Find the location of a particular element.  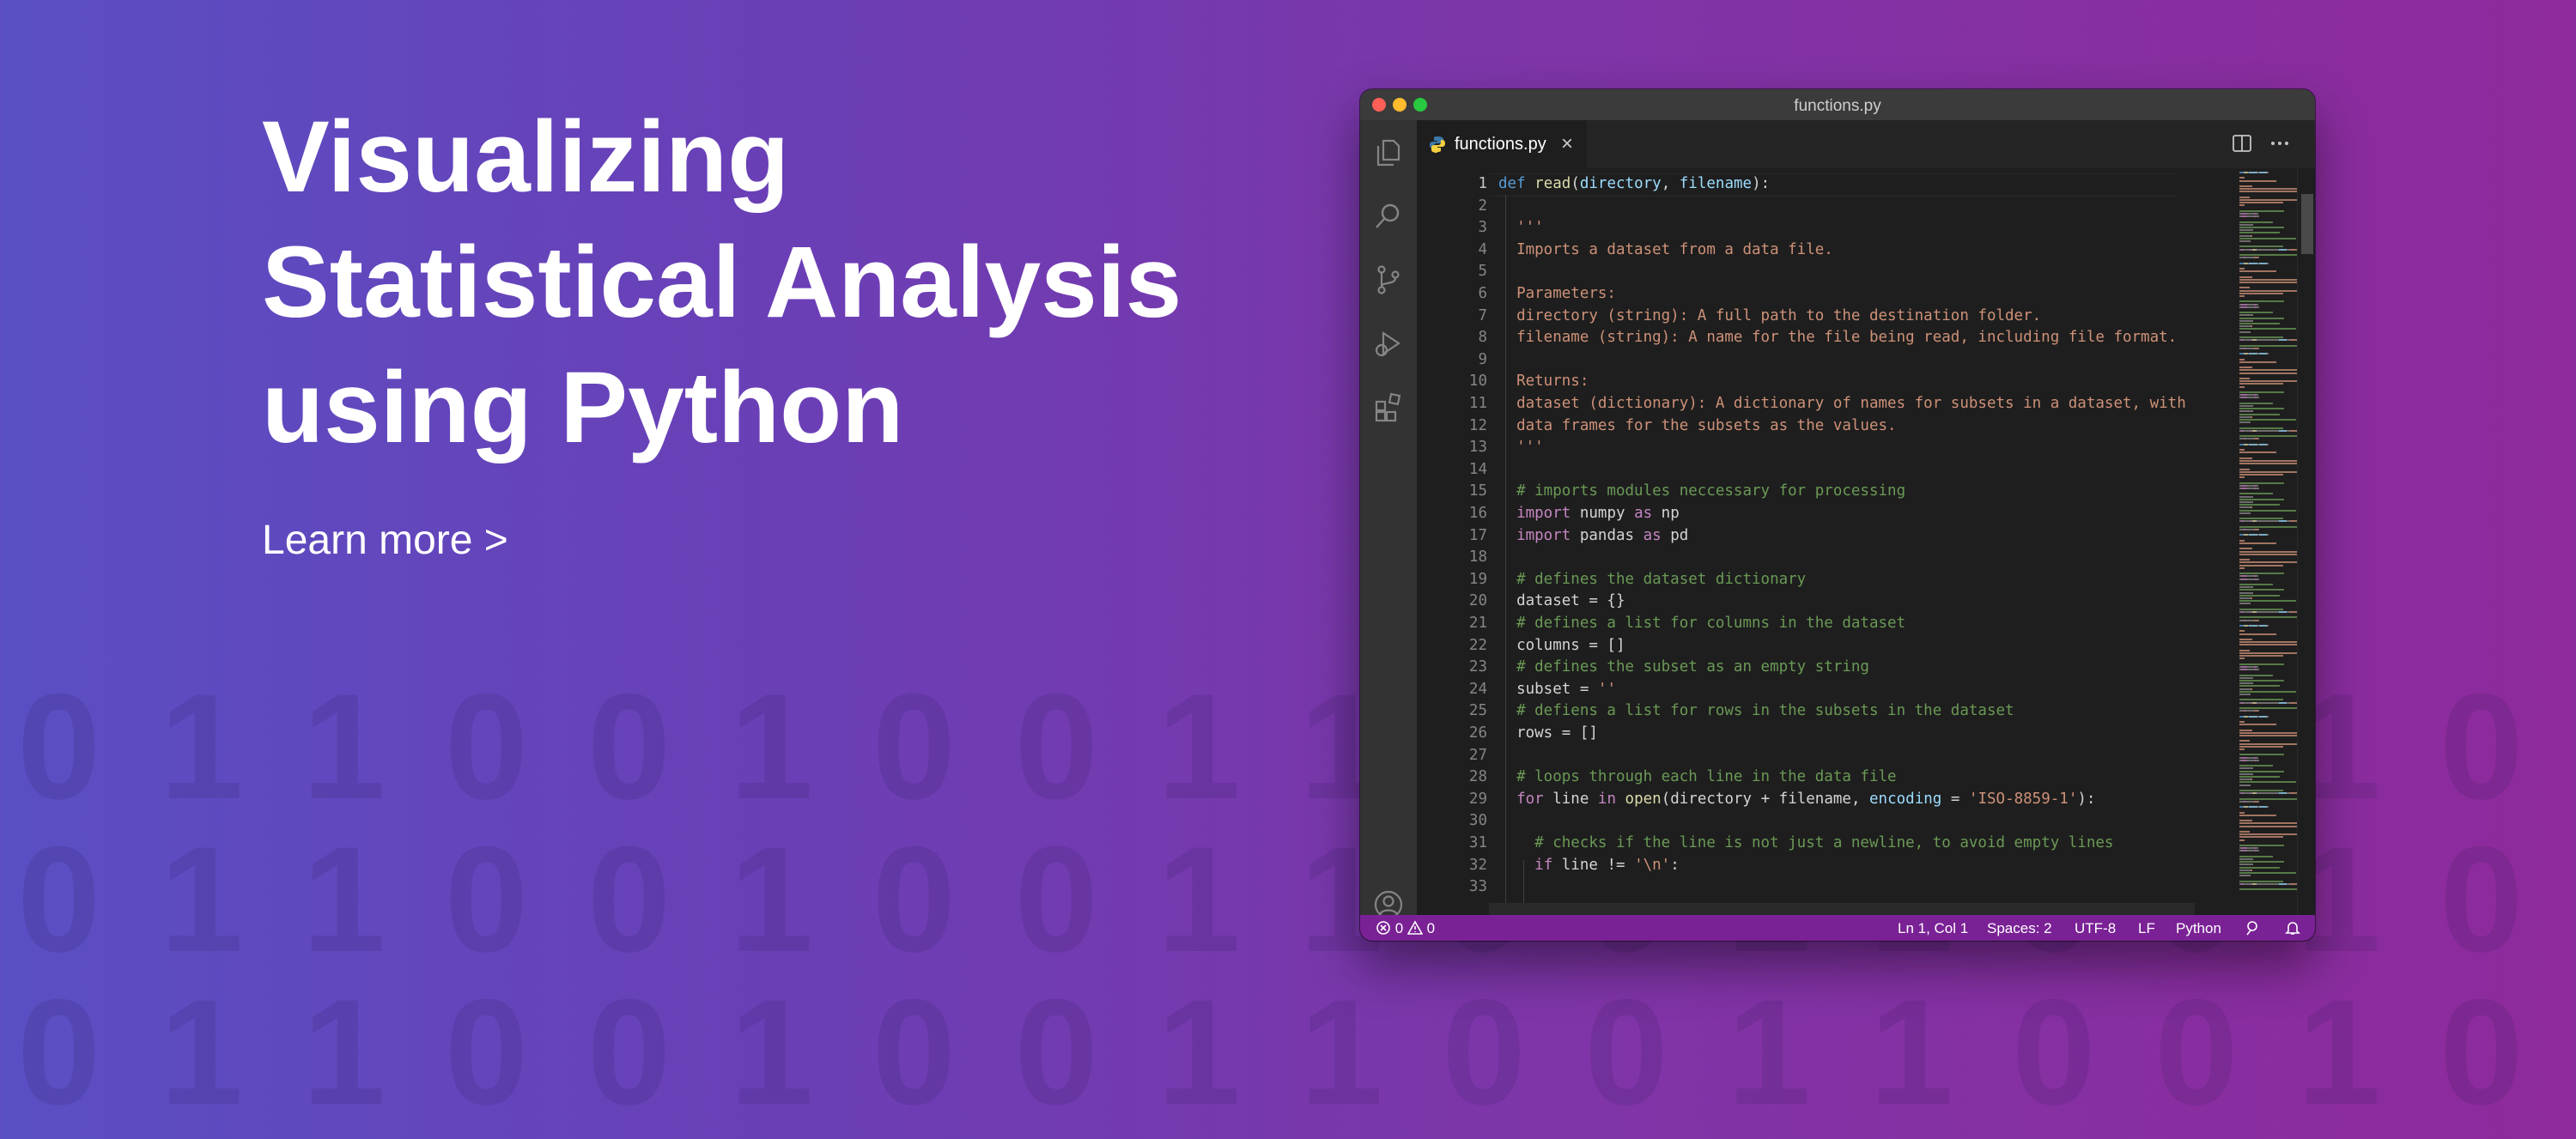

horizontal-scrollbar is located at coordinates (1842, 909).